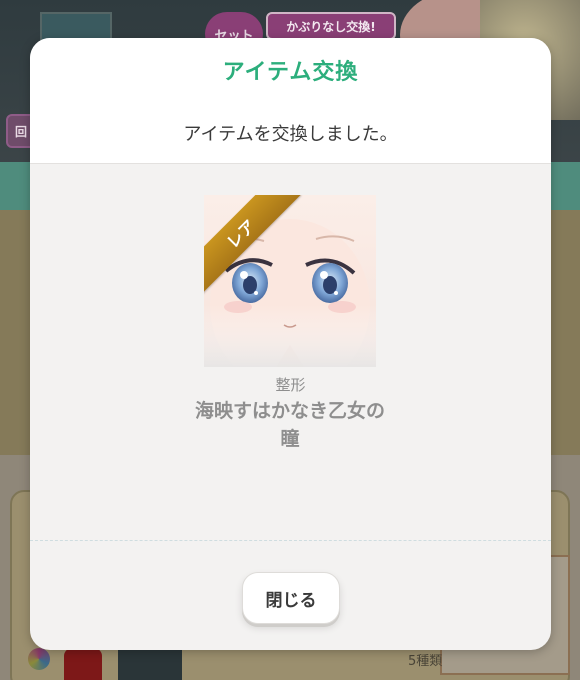 The image size is (580, 680). I want to click on item-name: 海映すはかなき乙女の瞳, so click(289, 425).